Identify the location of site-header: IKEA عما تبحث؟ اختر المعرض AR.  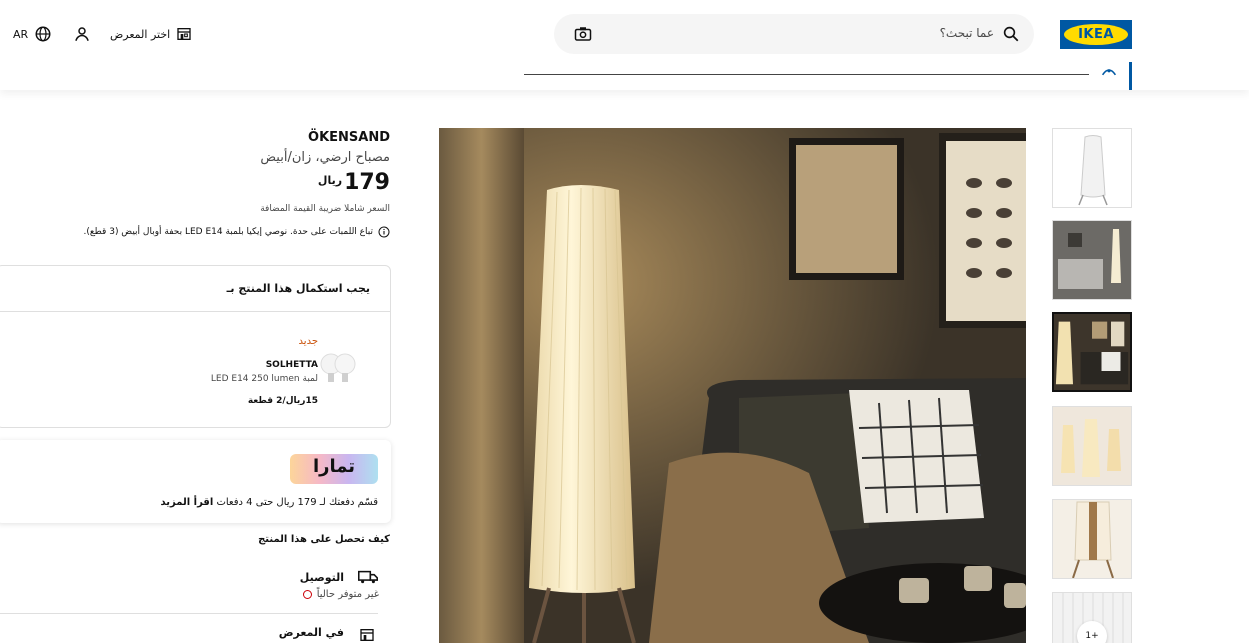
(624, 45).